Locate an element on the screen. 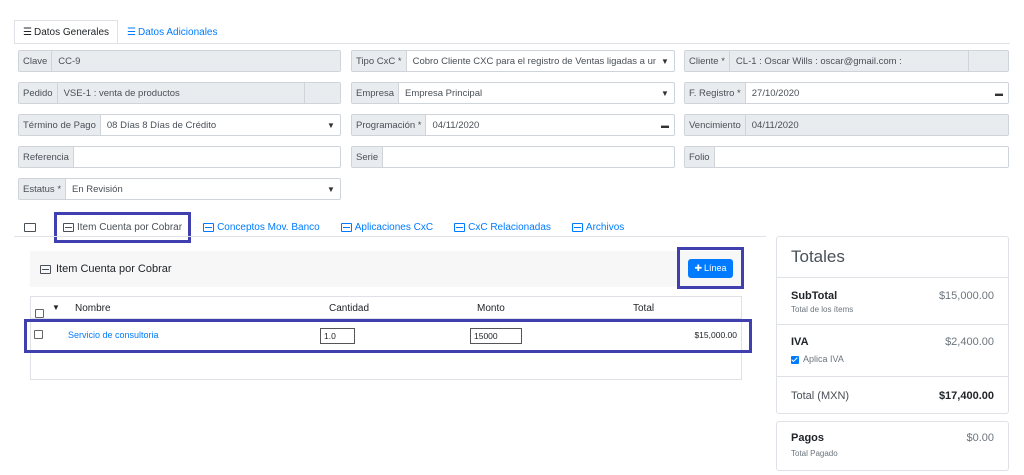  cliente-addon is located at coordinates (988, 61).